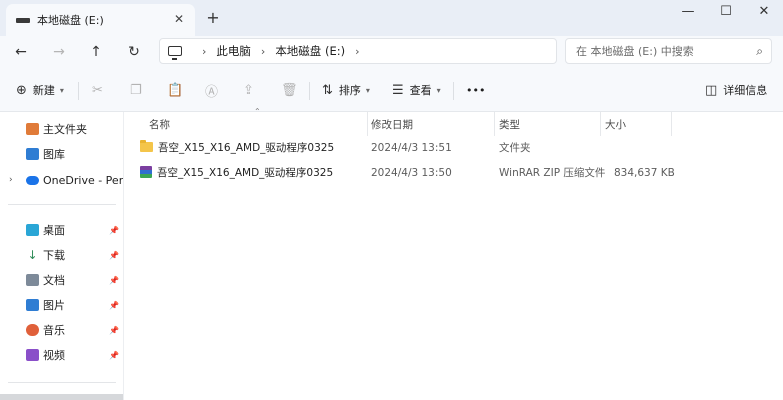  I want to click on sidebar-item-downloads: ↓ 下载 📌, so click(61, 255).